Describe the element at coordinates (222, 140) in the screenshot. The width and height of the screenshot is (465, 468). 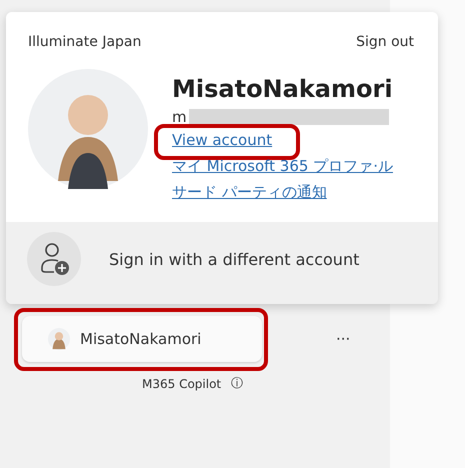
I see `account-link: View account` at that location.